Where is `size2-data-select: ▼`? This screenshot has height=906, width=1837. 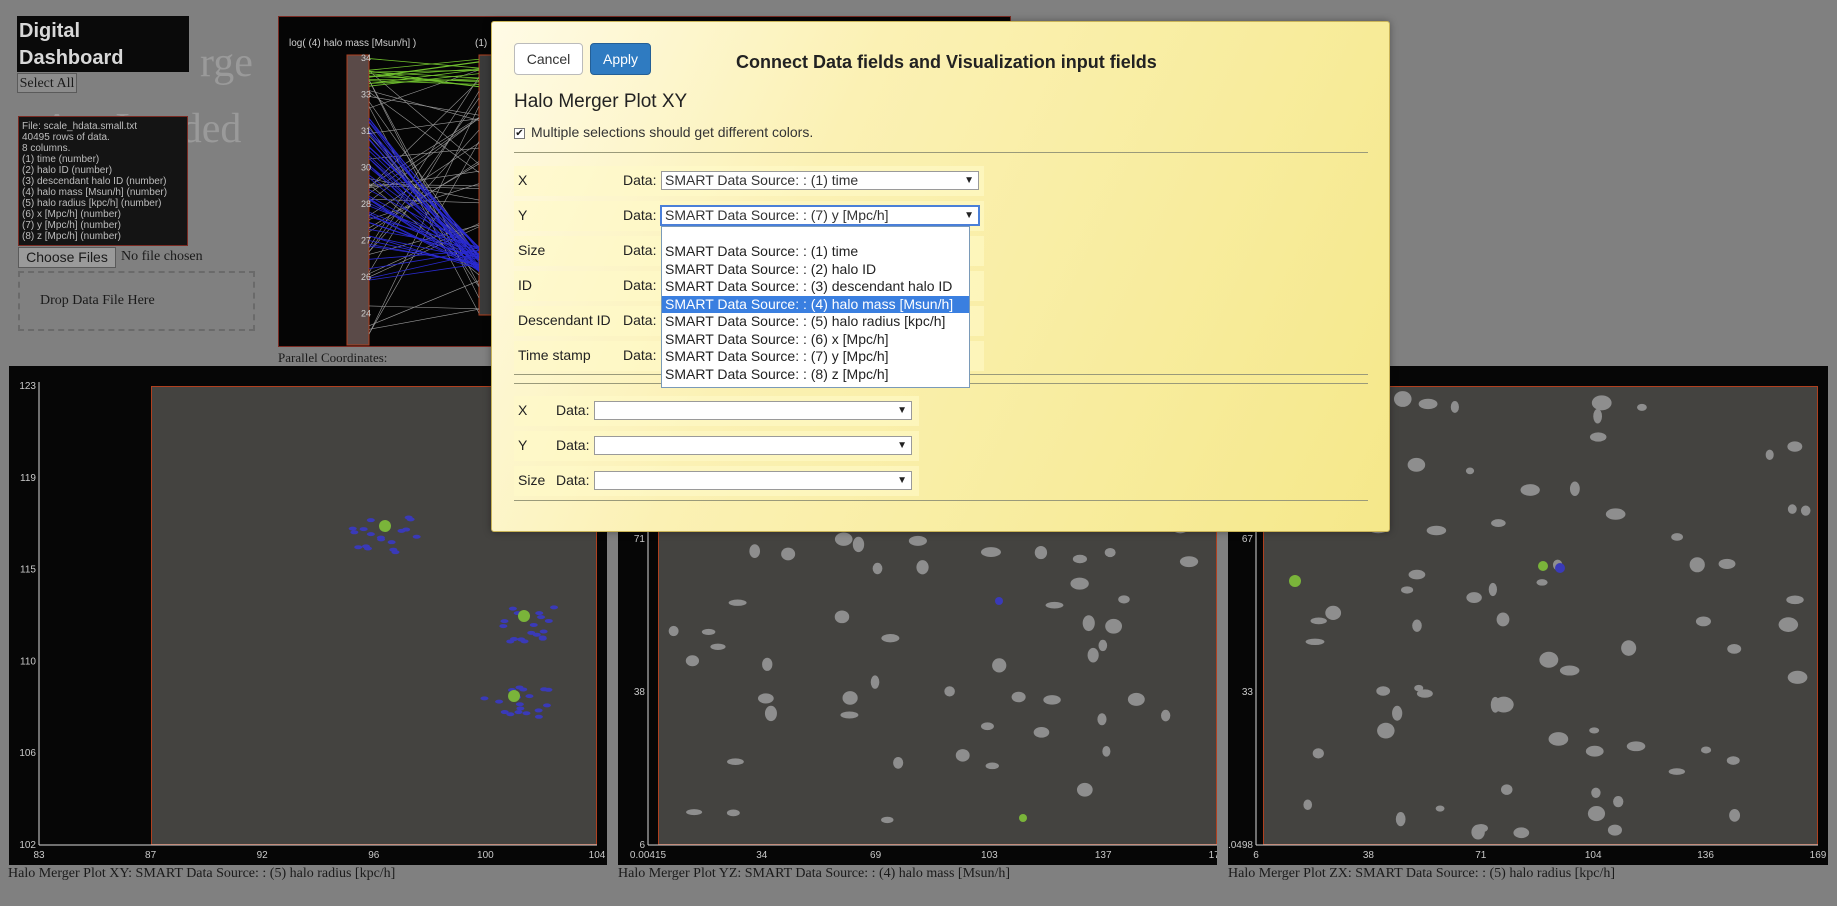
size2-data-select: ▼ is located at coordinates (753, 480).